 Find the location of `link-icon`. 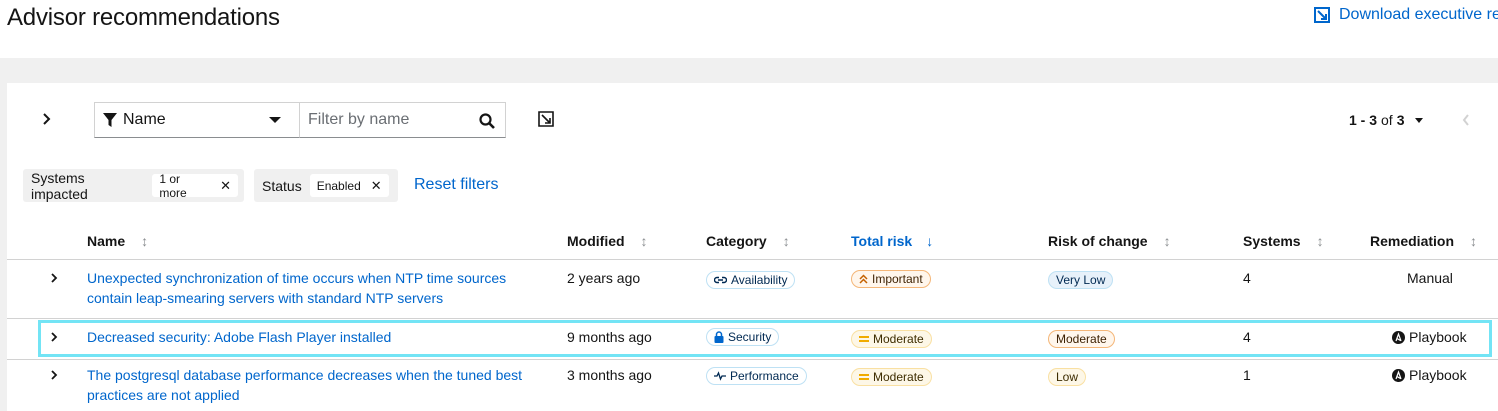

link-icon is located at coordinates (720, 280).